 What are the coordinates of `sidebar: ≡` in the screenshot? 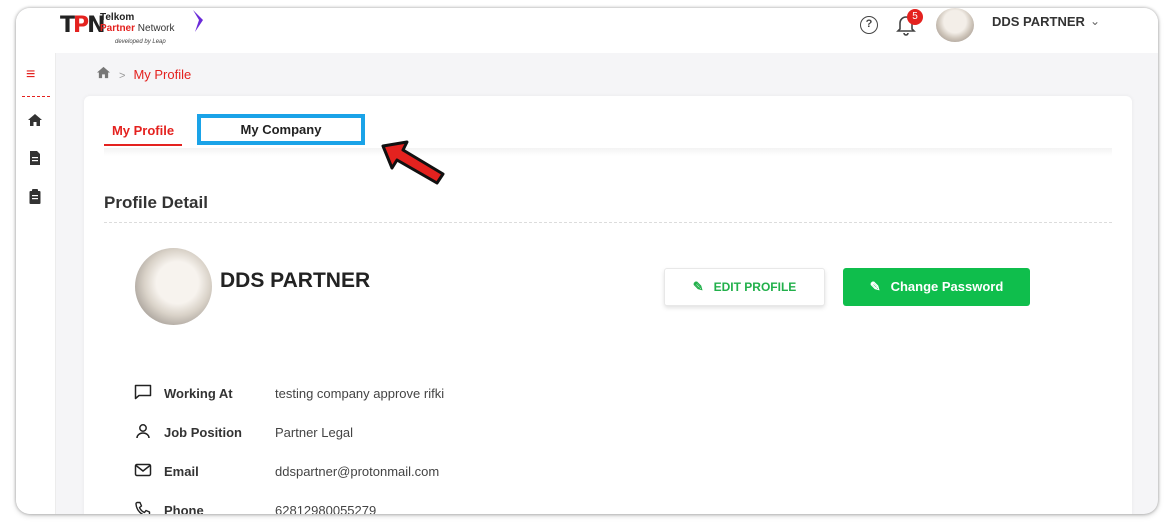 It's located at (36, 283).